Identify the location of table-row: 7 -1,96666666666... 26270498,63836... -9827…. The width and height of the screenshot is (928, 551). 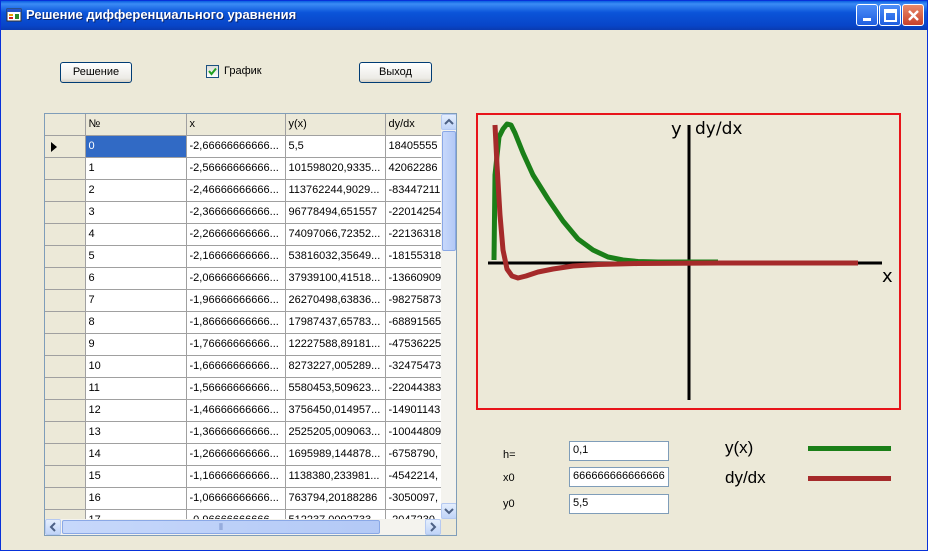
(245, 300).